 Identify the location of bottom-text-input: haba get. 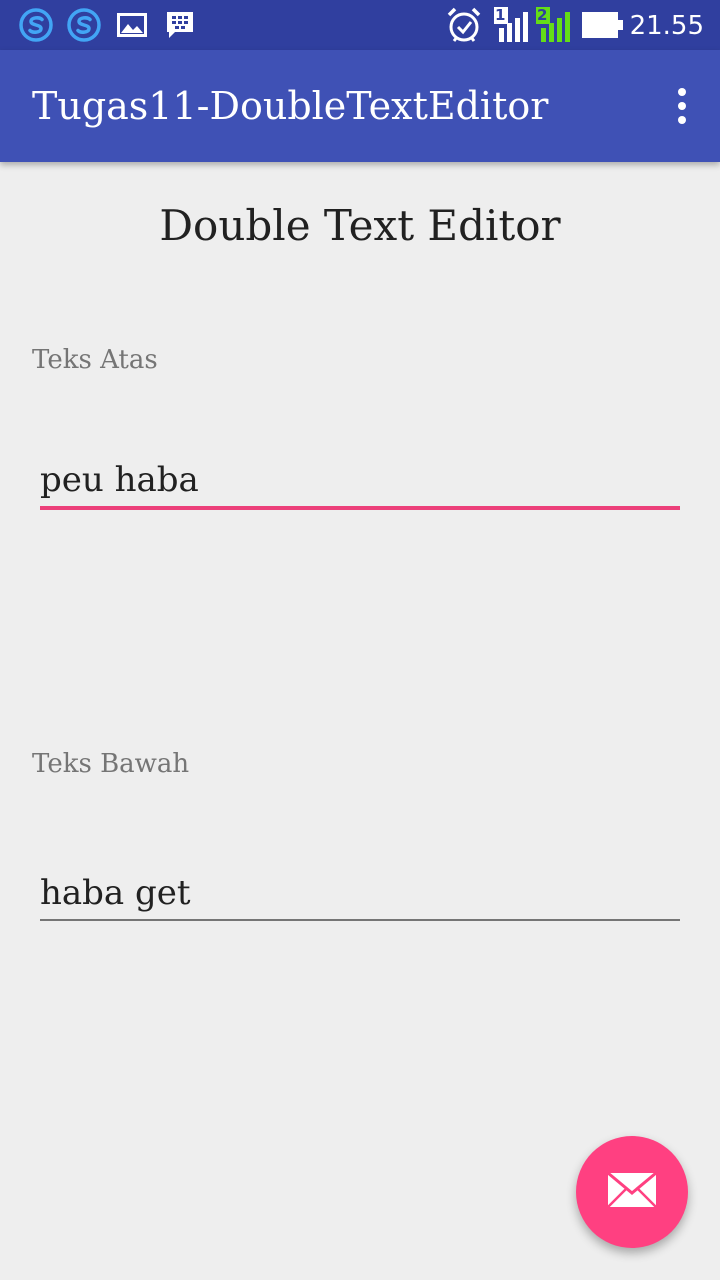
(360, 893).